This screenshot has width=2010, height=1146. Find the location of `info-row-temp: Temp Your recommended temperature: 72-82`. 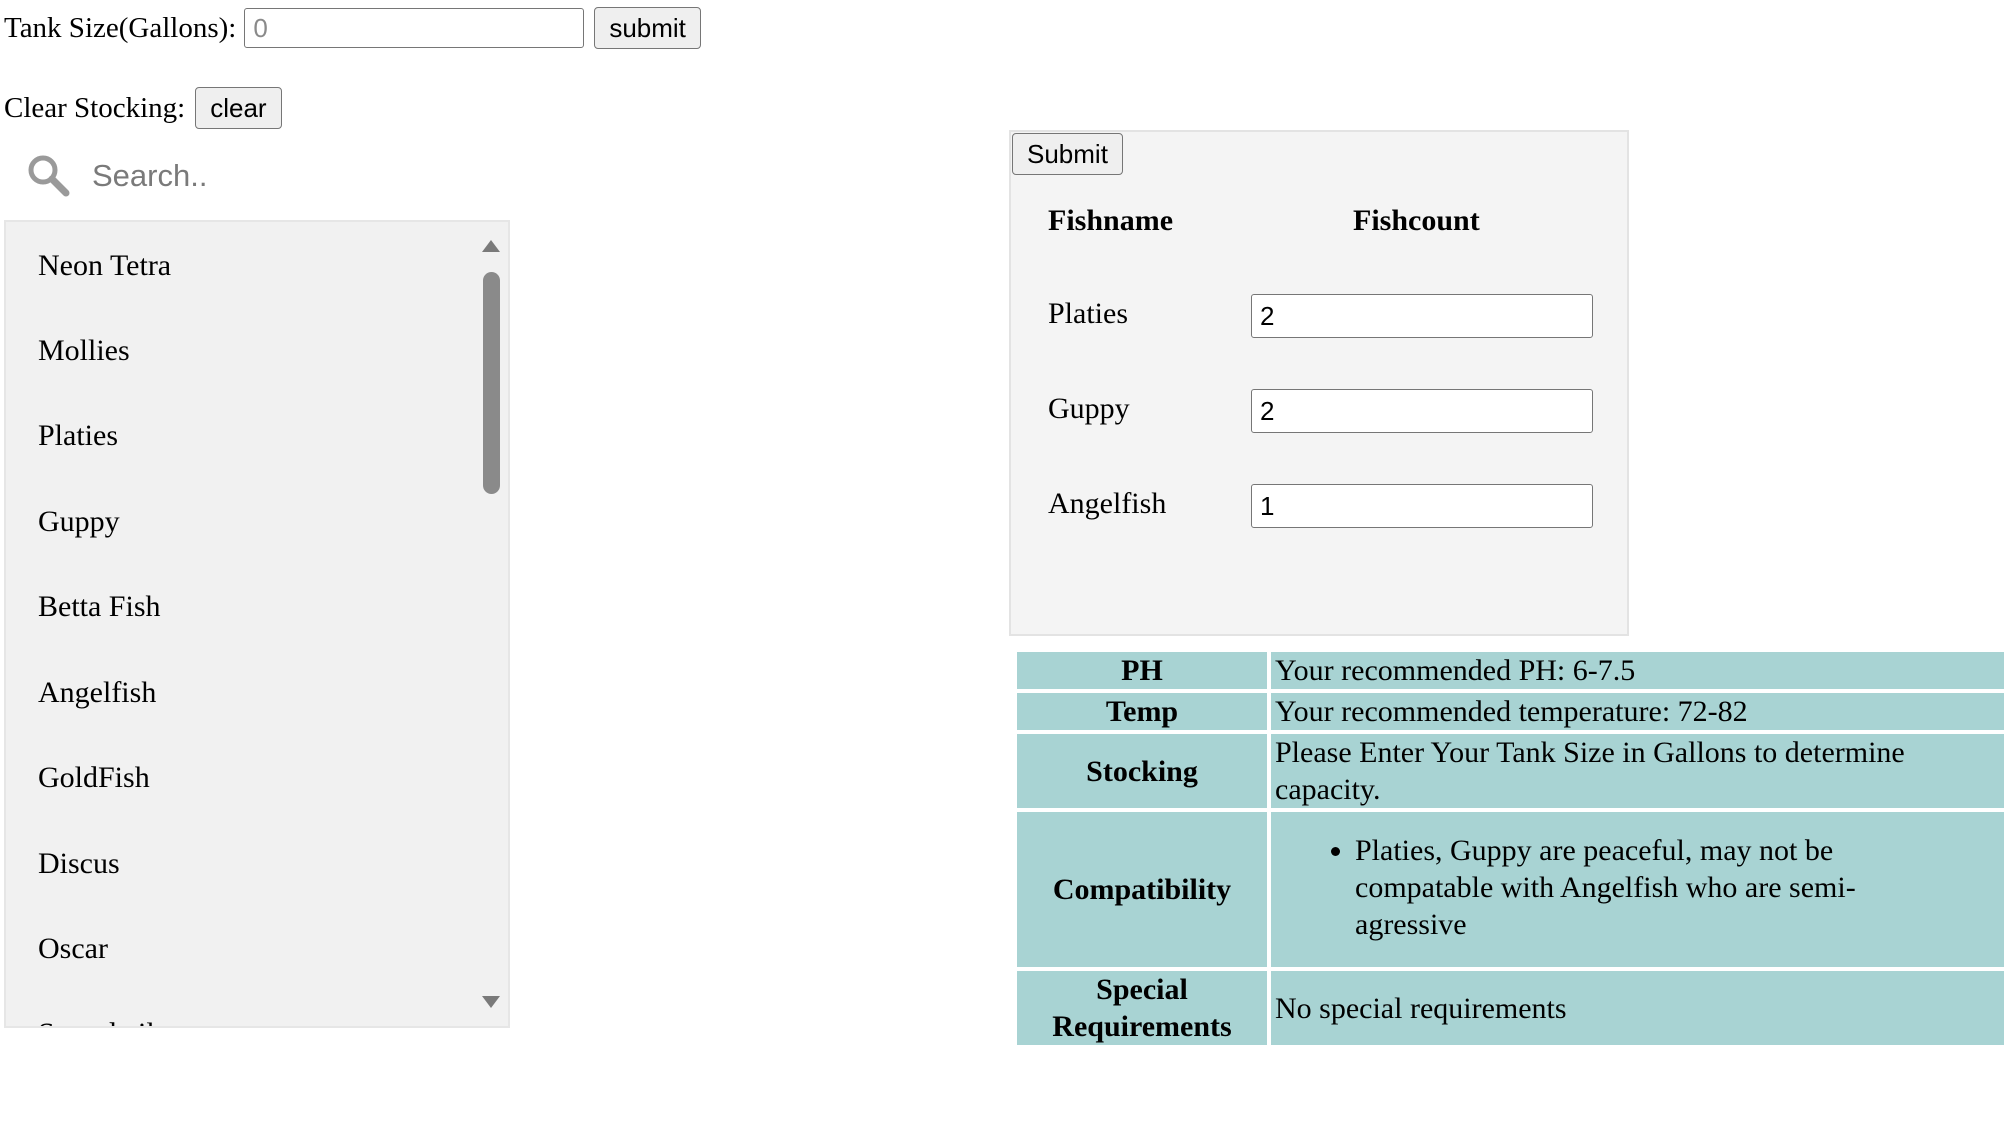

info-row-temp: Temp Your recommended temperature: 72-82 is located at coordinates (1510, 711).